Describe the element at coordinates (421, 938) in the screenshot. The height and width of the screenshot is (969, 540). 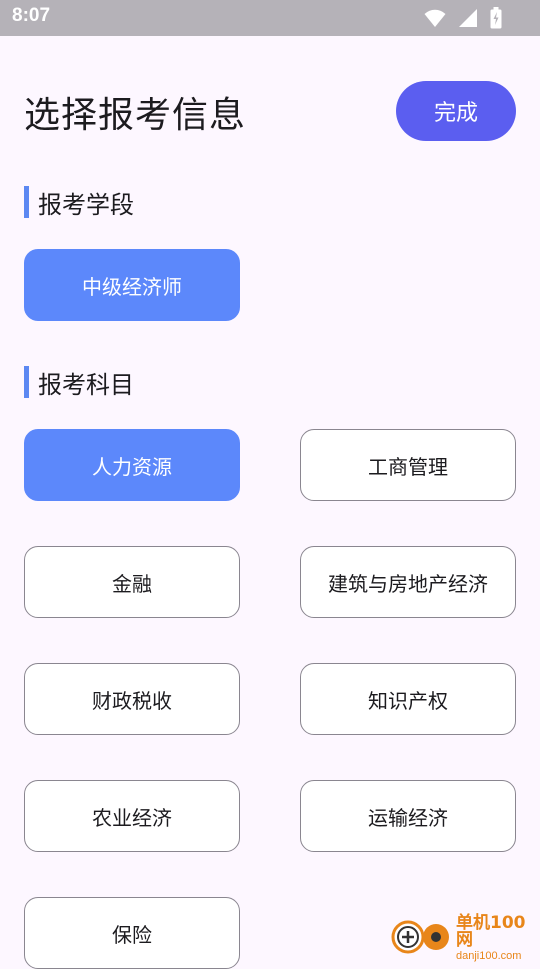
I see `watermark-emblem-icon` at that location.